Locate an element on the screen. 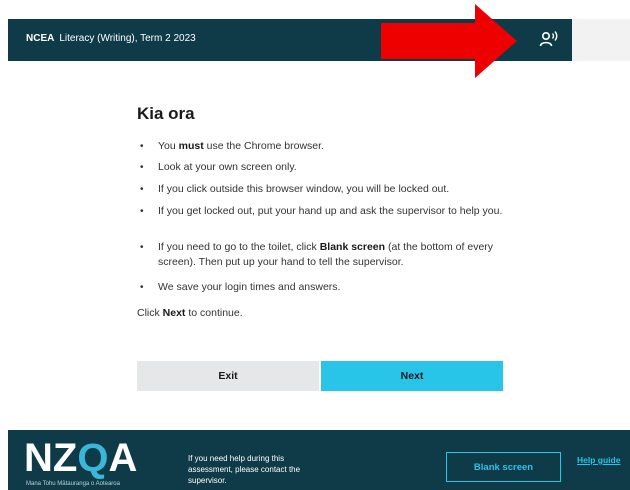 This screenshot has width=630, height=490. ncea-brand: NCEA is located at coordinates (40, 38).